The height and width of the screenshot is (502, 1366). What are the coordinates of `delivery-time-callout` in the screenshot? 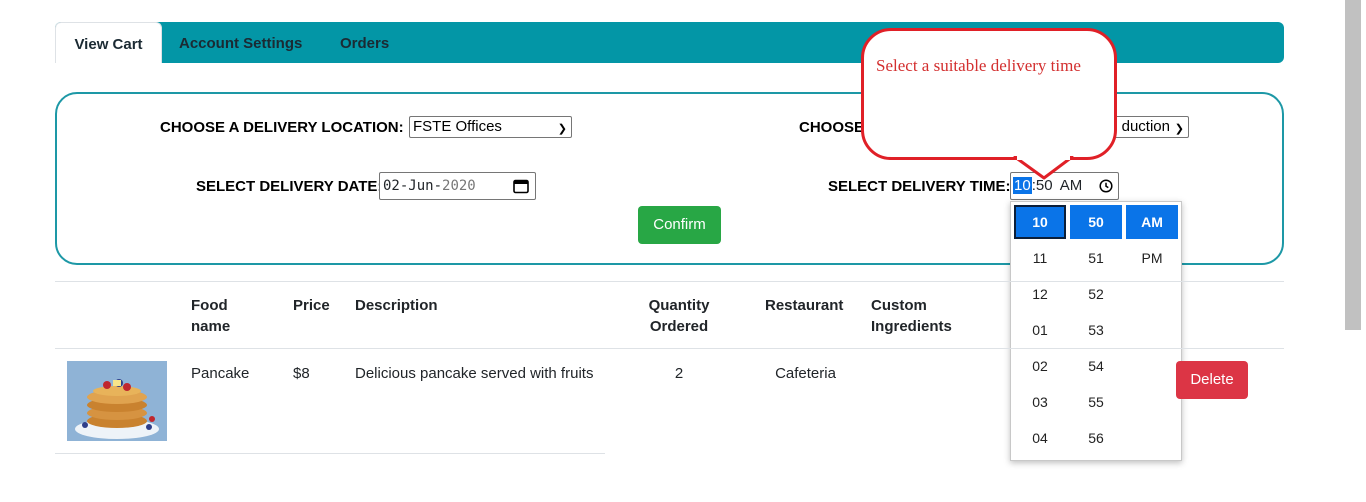 It's located at (989, 94).